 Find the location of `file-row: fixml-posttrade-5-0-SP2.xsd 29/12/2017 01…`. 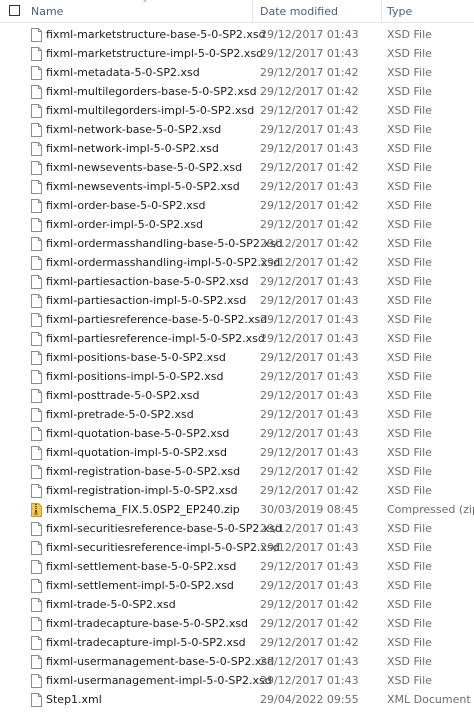

file-row: fixml-posttrade-5-0-SP2.xsd 29/12/2017 01… is located at coordinates (237, 395).